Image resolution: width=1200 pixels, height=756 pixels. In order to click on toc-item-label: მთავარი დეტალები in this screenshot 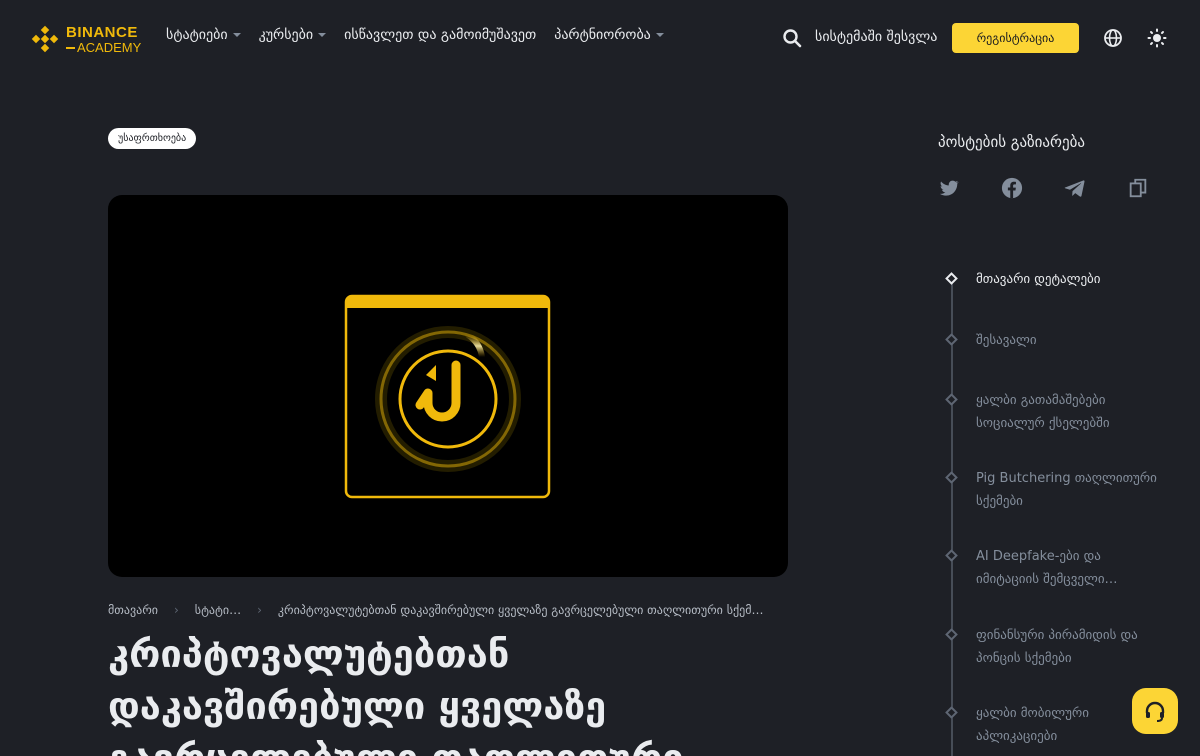, I will do `click(1038, 279)`.